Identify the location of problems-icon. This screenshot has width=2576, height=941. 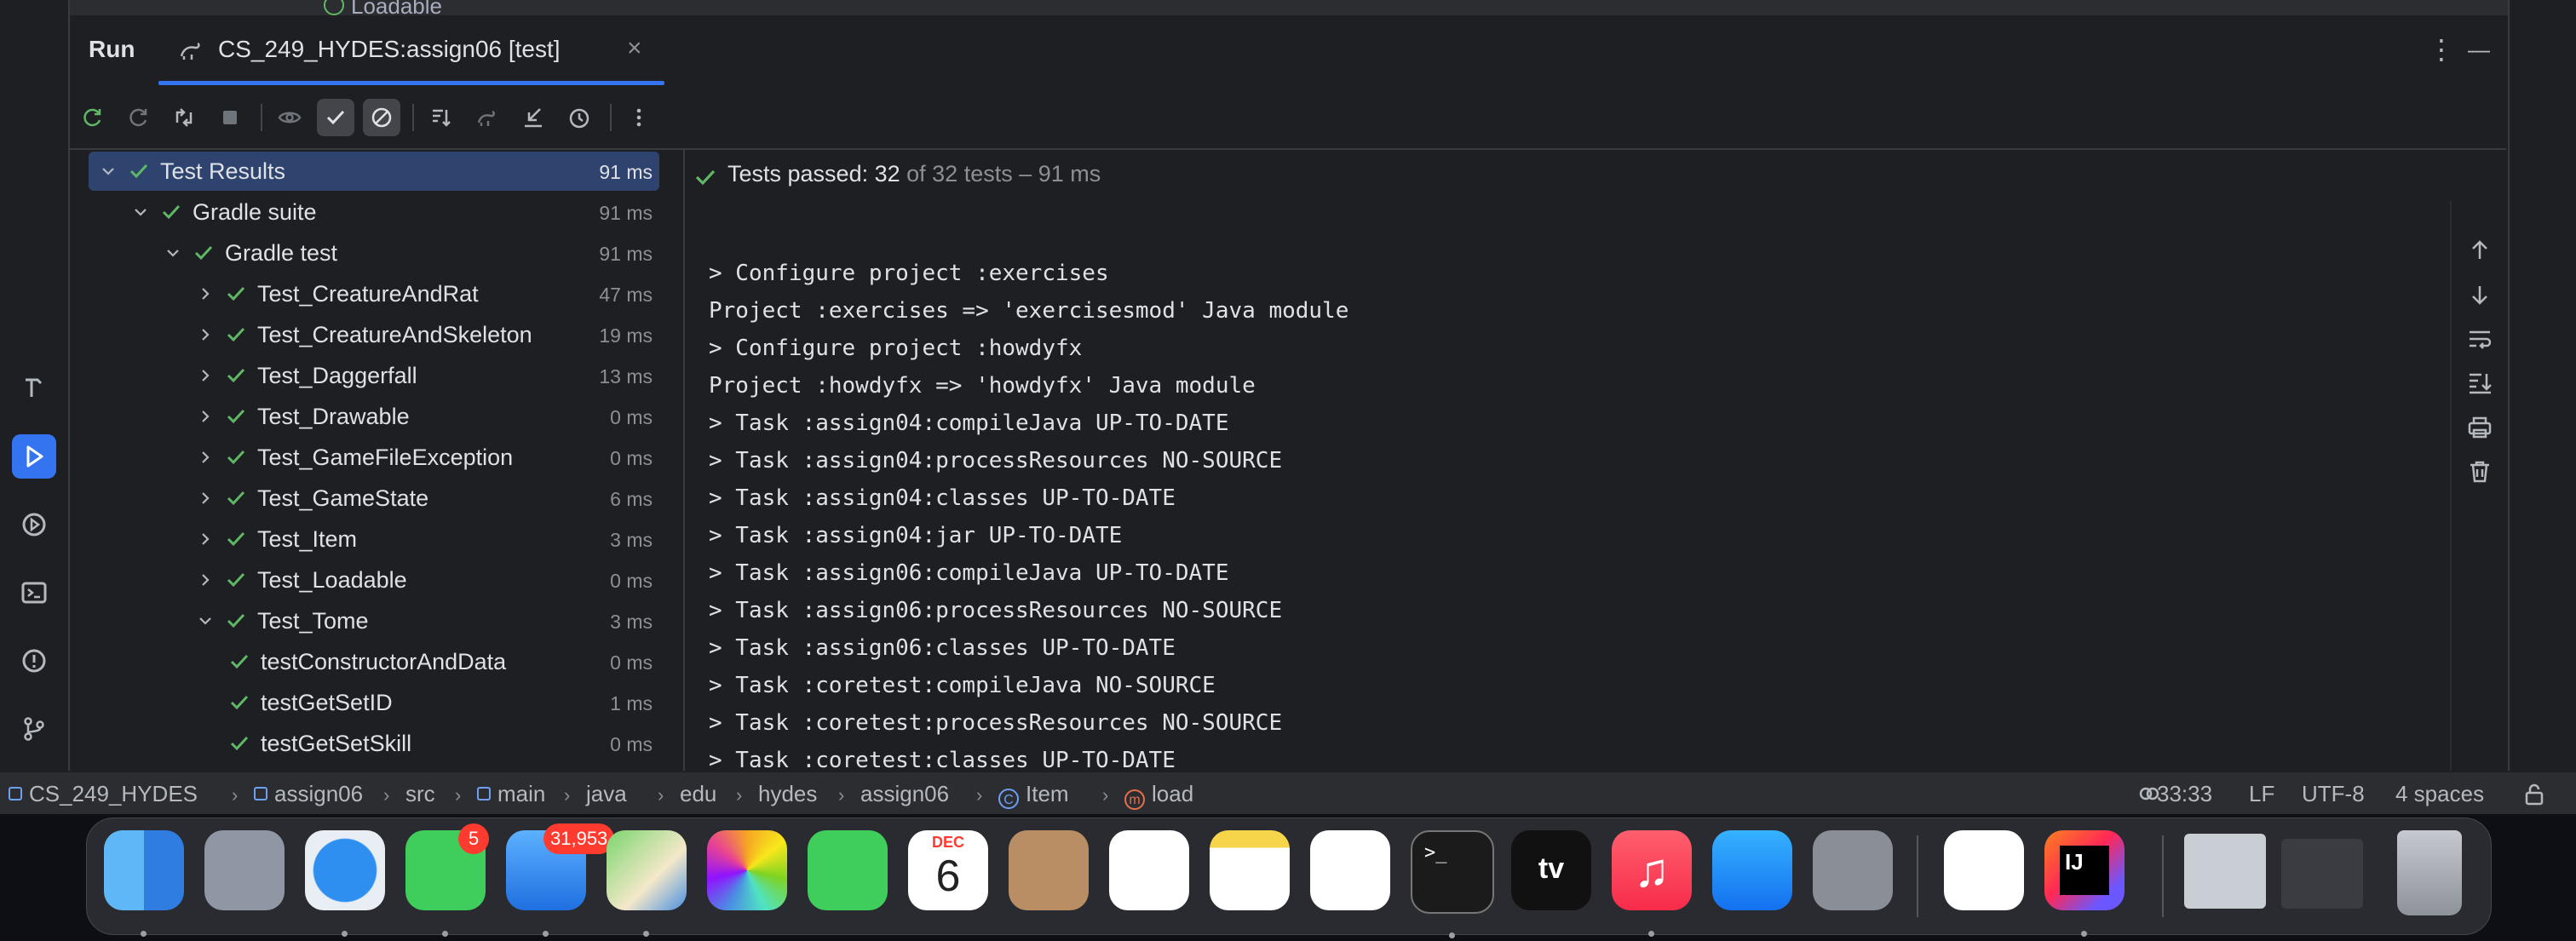
(34, 661).